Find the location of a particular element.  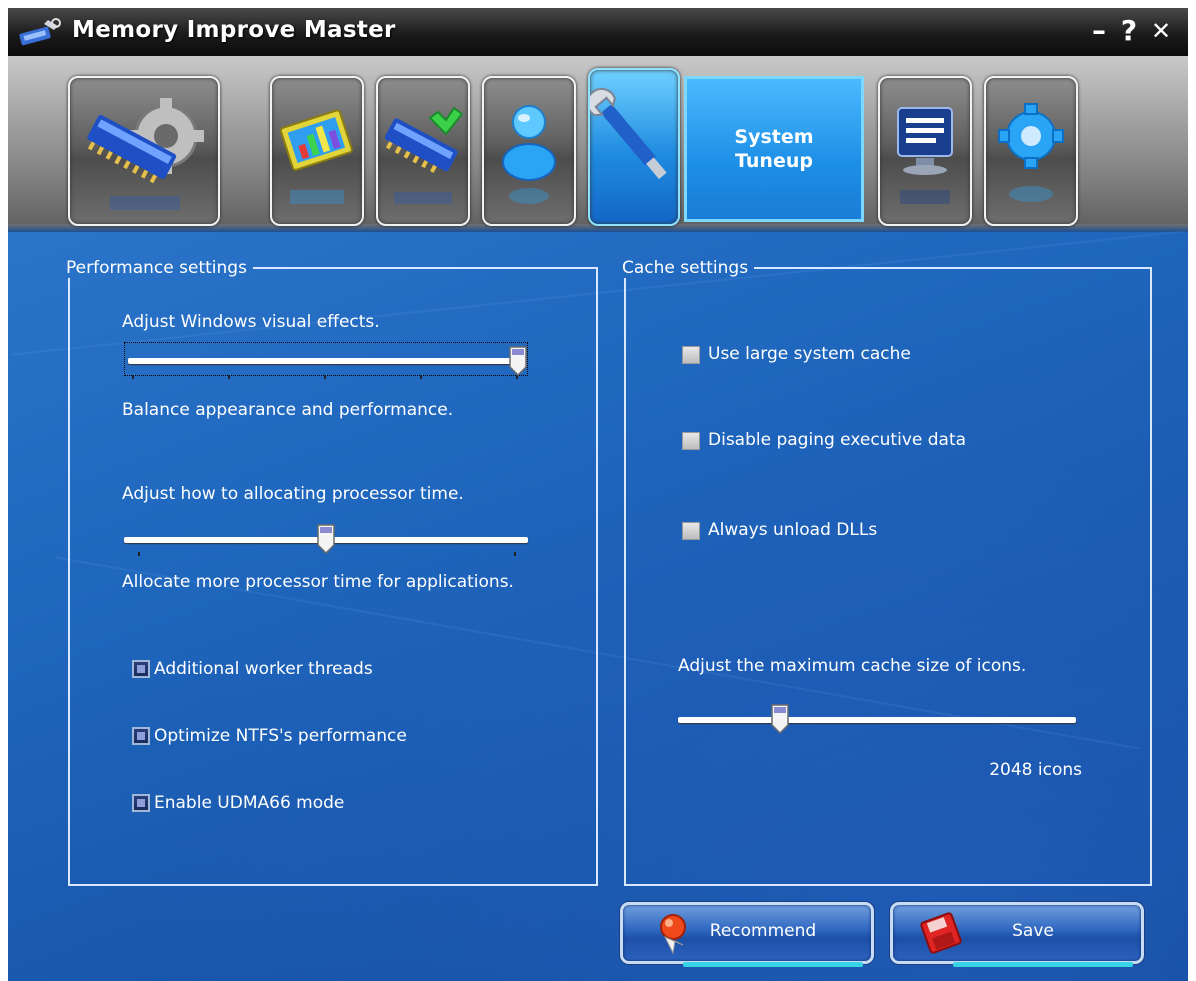

save-button-label: Save is located at coordinates (1033, 931).